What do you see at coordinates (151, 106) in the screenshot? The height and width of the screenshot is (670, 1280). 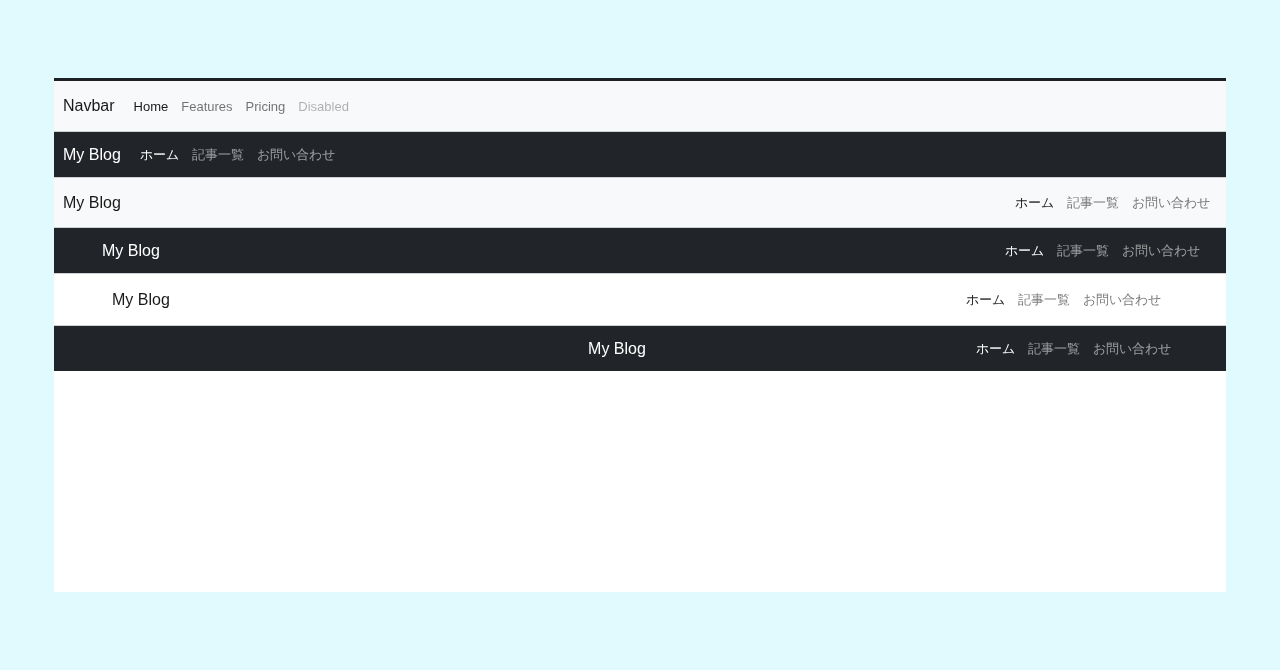 I see `nav-link: Home` at bounding box center [151, 106].